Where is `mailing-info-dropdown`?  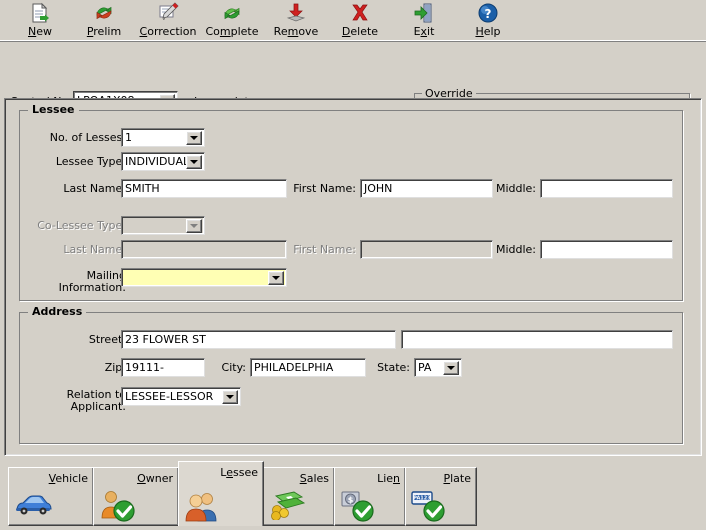
mailing-info-dropdown is located at coordinates (204, 277).